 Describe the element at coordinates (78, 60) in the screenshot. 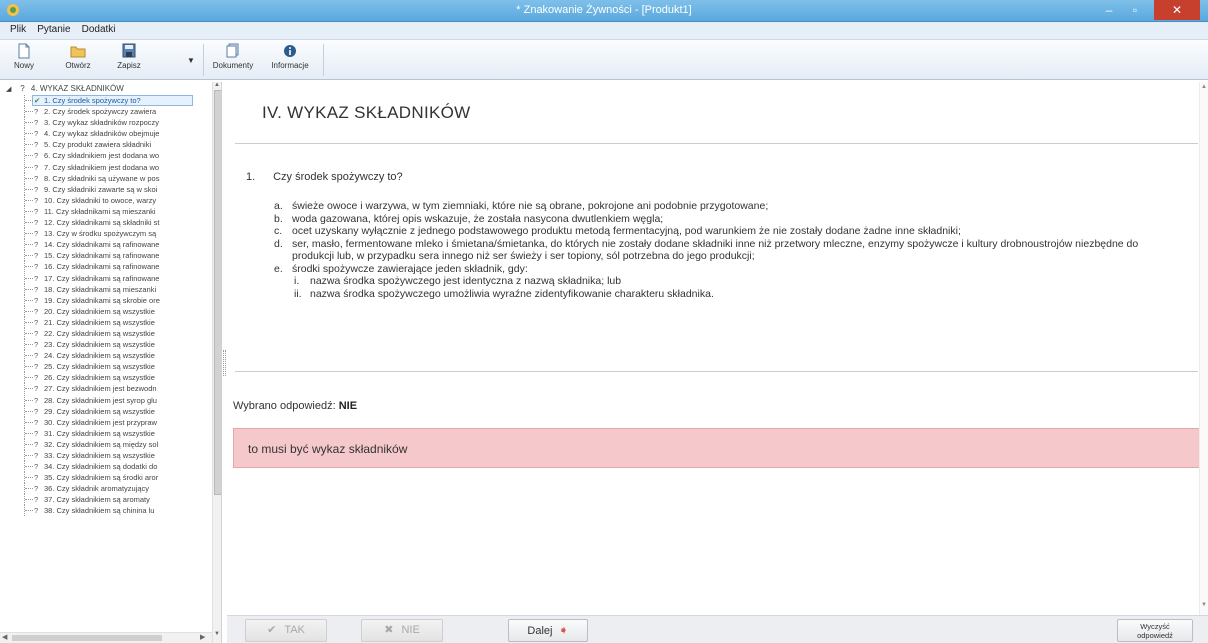

I see `open-button: Otwórz` at that location.